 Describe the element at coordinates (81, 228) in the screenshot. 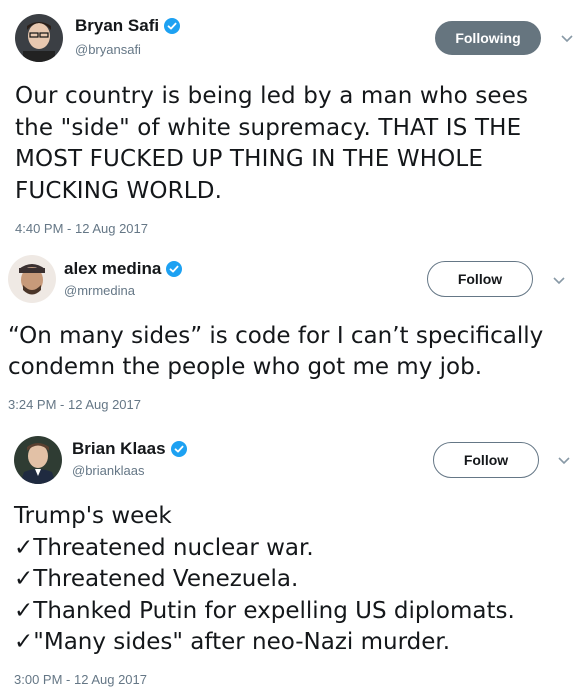

I see `timestamp: 4:40 PM - 12 Aug 2017` at that location.